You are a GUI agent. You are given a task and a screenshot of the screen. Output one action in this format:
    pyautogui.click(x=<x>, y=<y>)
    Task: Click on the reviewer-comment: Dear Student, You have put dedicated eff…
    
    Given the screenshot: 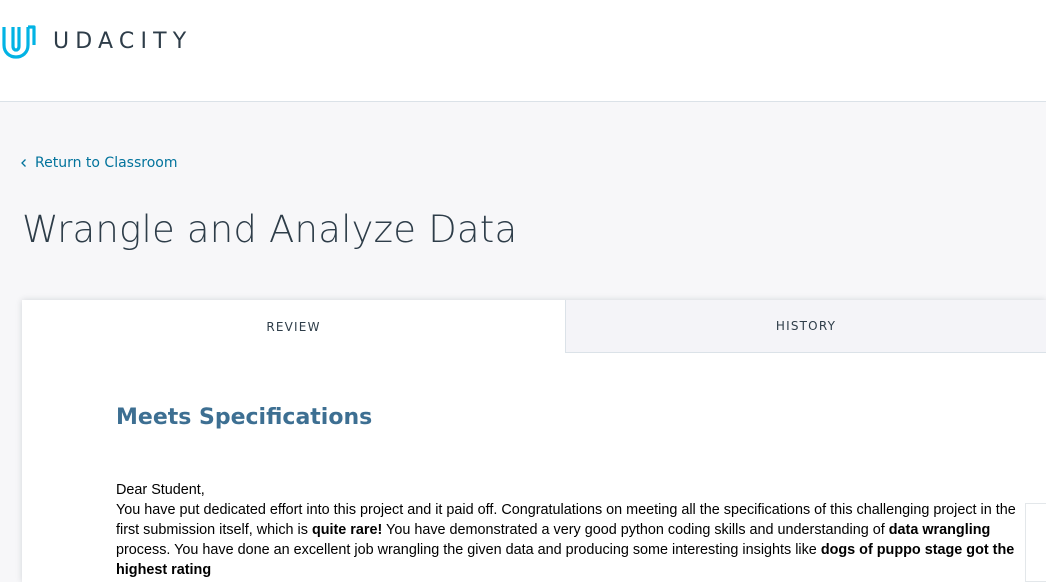 What is the action you would take?
    pyautogui.click(x=571, y=530)
    